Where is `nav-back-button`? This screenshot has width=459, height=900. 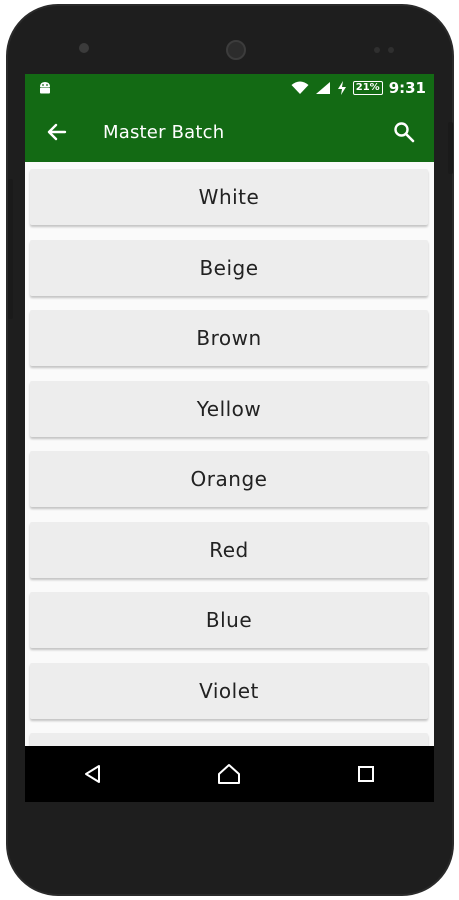
nav-back-button is located at coordinates (93, 774).